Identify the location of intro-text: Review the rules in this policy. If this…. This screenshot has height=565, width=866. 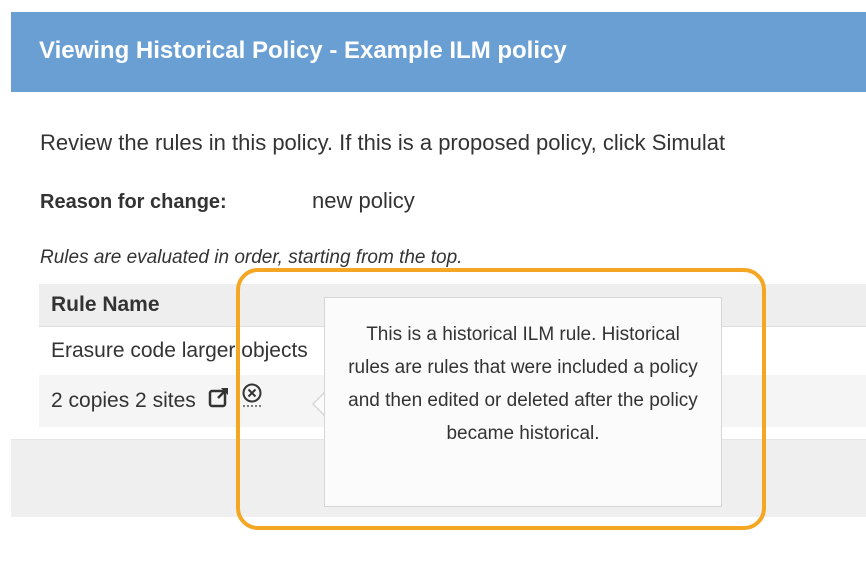
(383, 142).